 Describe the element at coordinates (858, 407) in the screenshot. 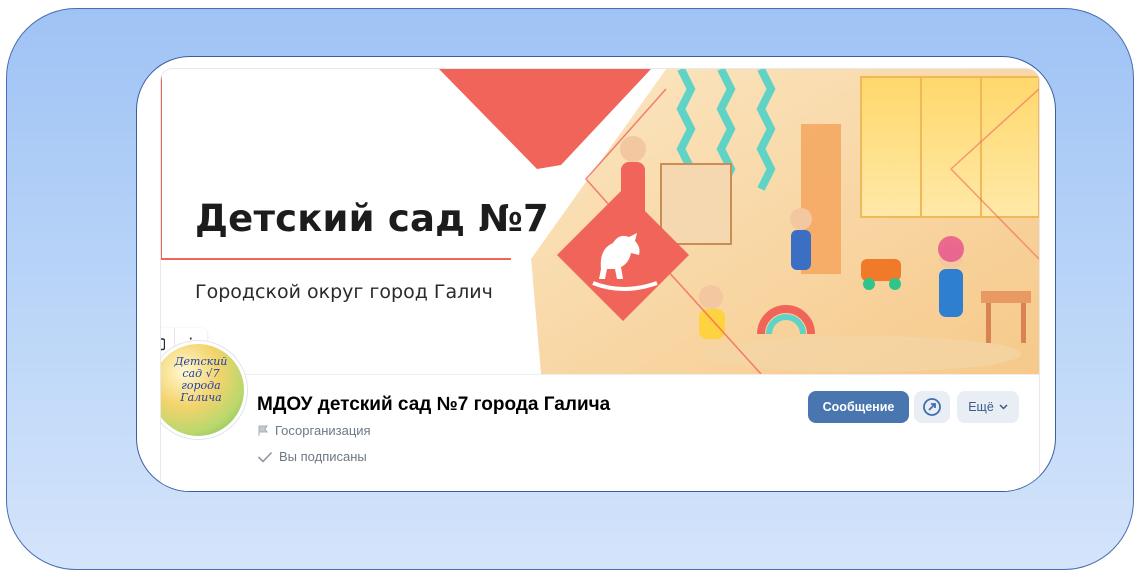

I see `message-button: Сообщение` at that location.